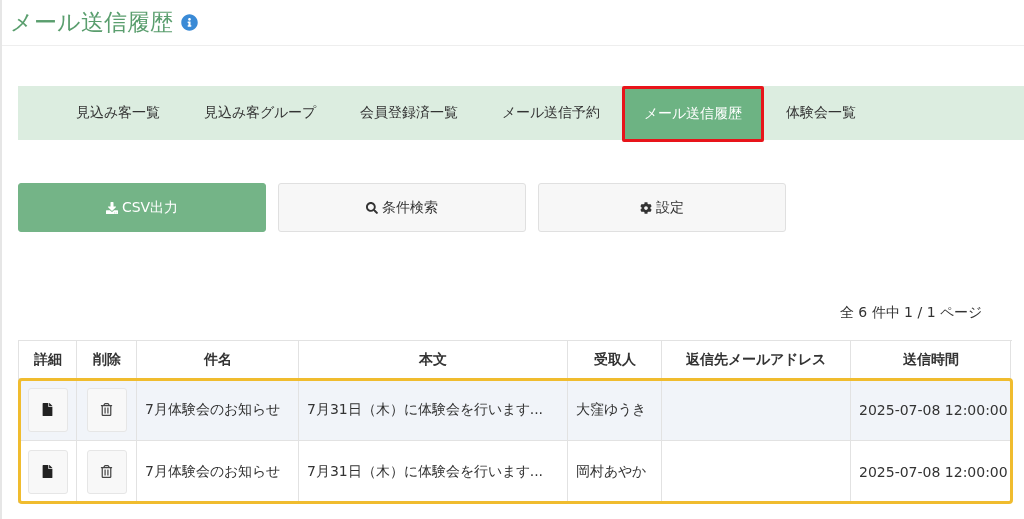  What do you see at coordinates (756, 360) in the screenshot?
I see `column-header: 返信先メールアドレス` at bounding box center [756, 360].